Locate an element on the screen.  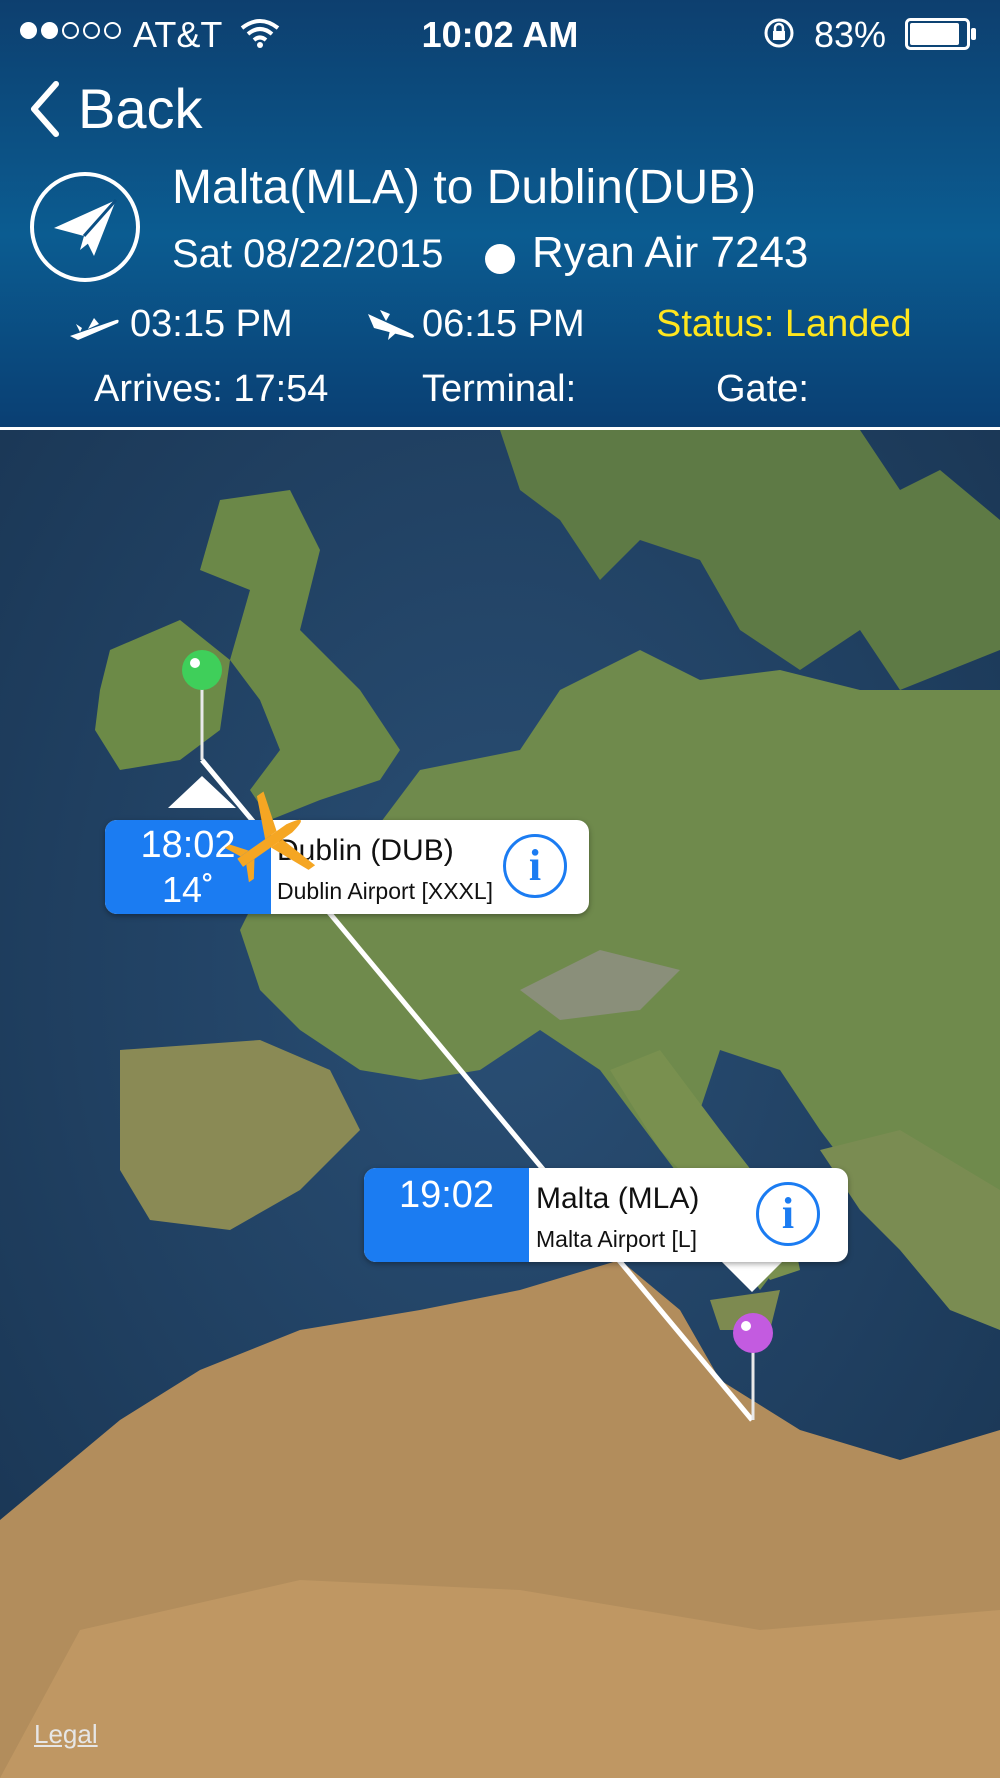
back-button: Back is located at coordinates (115, 108).